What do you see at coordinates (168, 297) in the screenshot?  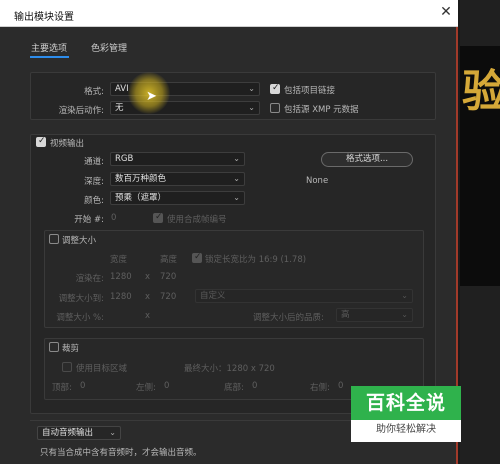 I see `resize-to-height: 720` at bounding box center [168, 297].